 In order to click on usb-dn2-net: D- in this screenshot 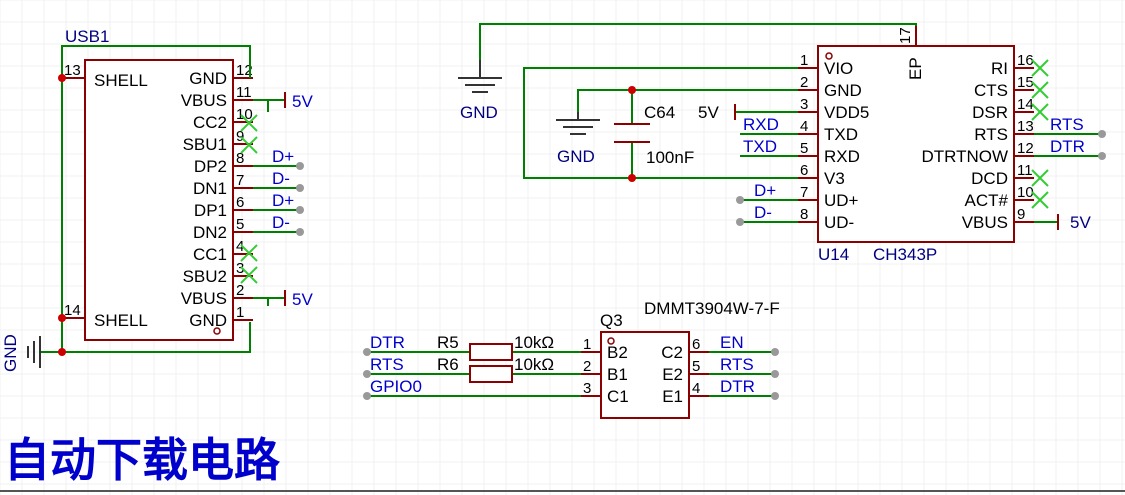, I will do `click(281, 222)`.